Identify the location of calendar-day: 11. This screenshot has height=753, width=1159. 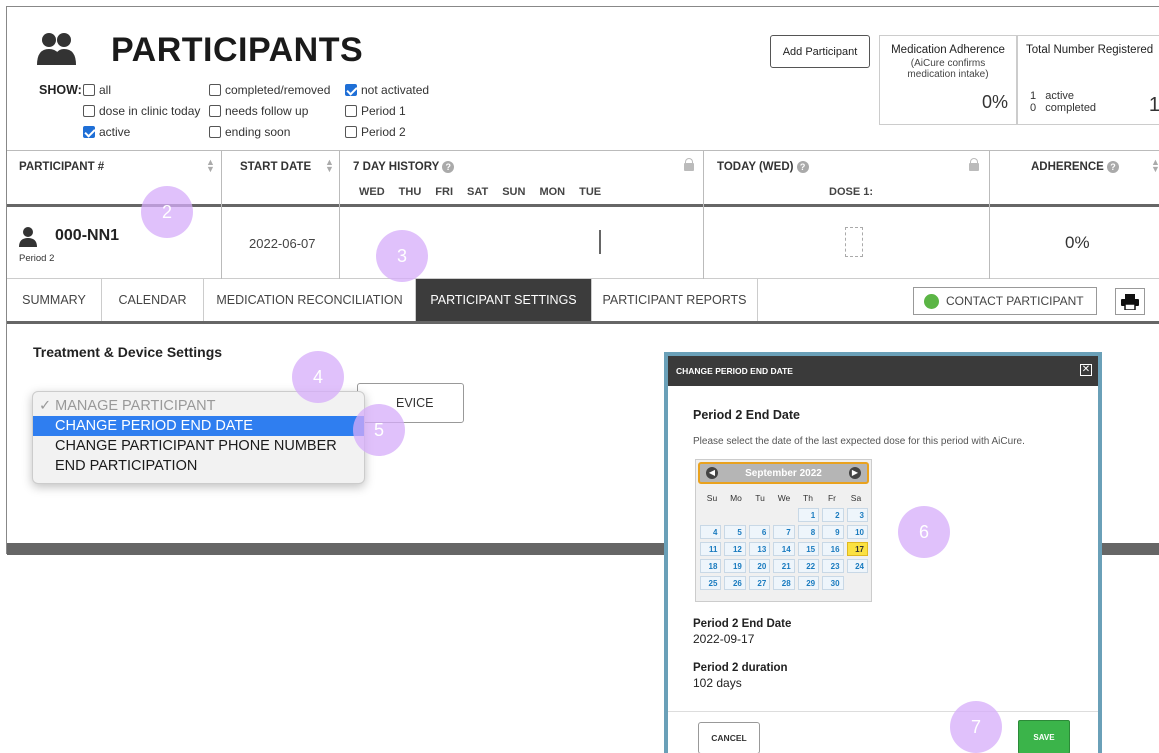
(711, 549).